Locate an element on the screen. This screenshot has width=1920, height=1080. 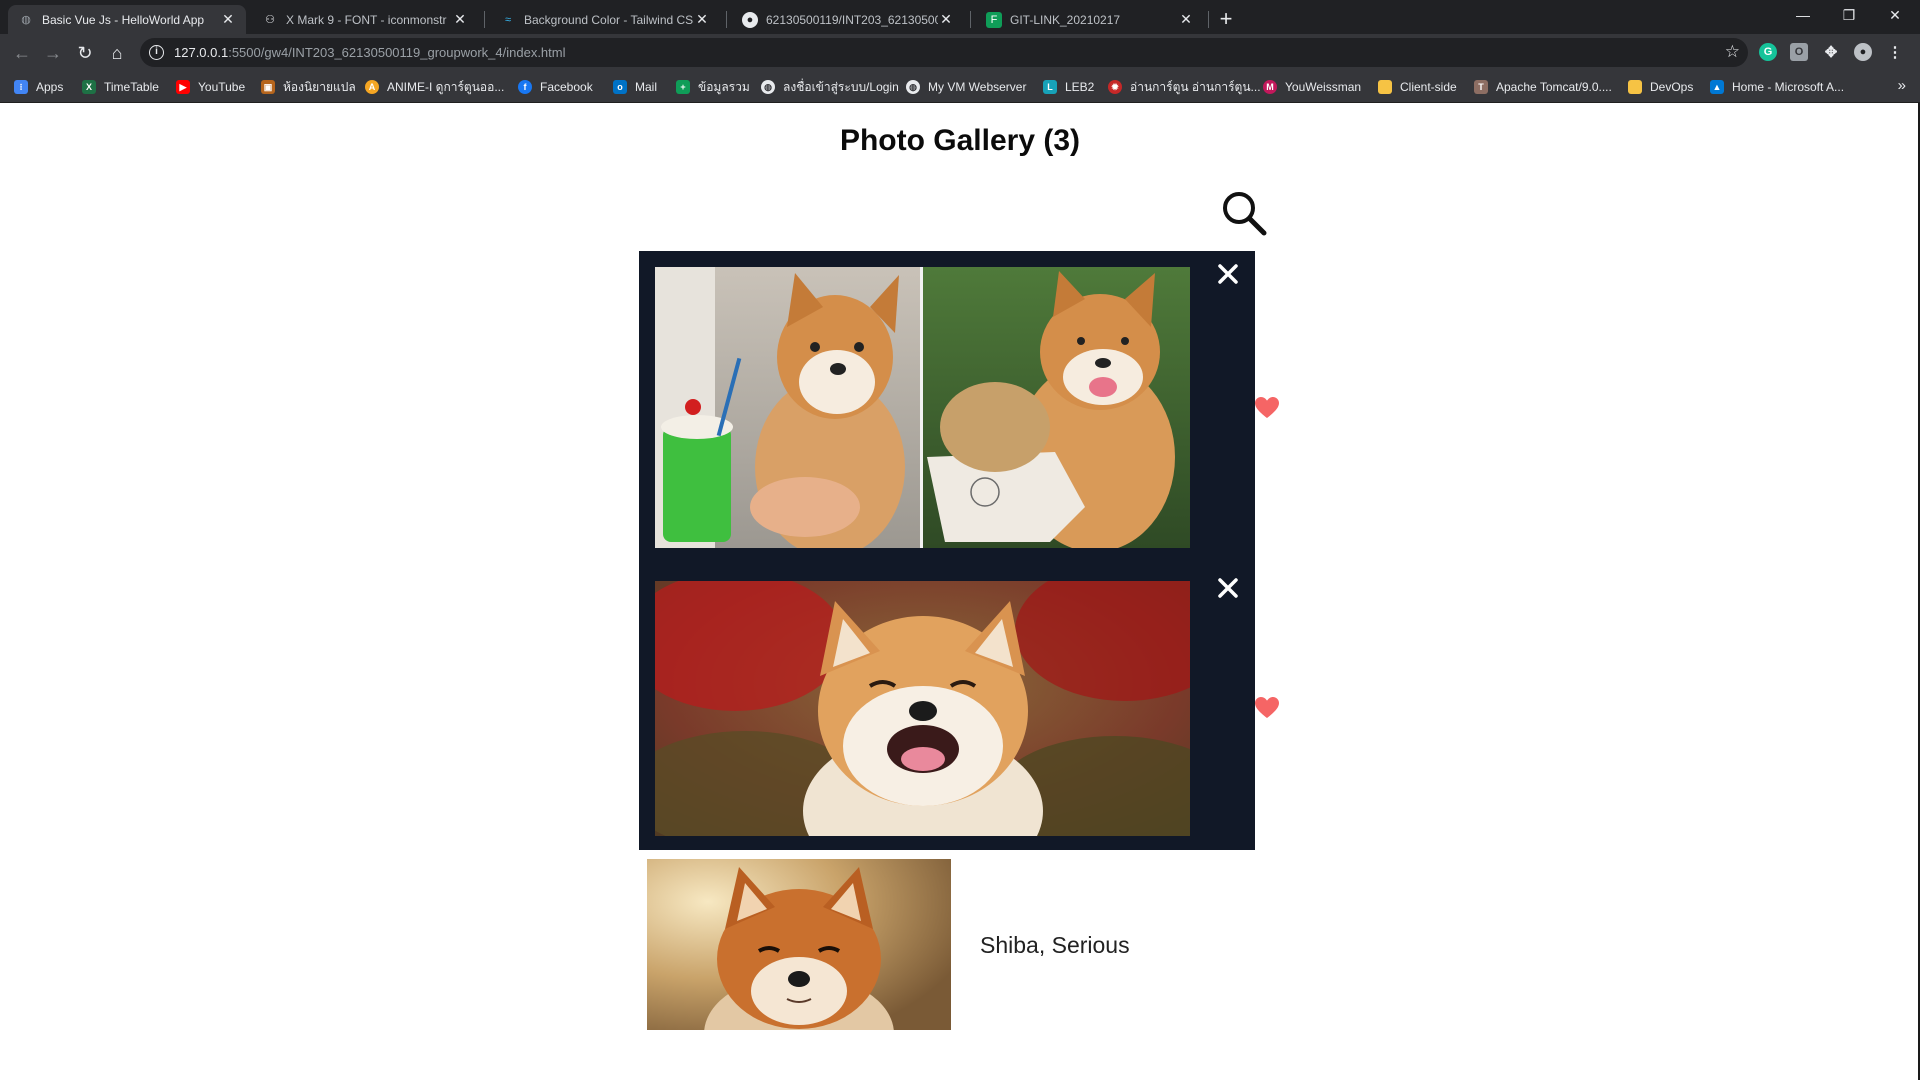
bookmark-facebook: f Facebook is located at coordinates (555, 87).